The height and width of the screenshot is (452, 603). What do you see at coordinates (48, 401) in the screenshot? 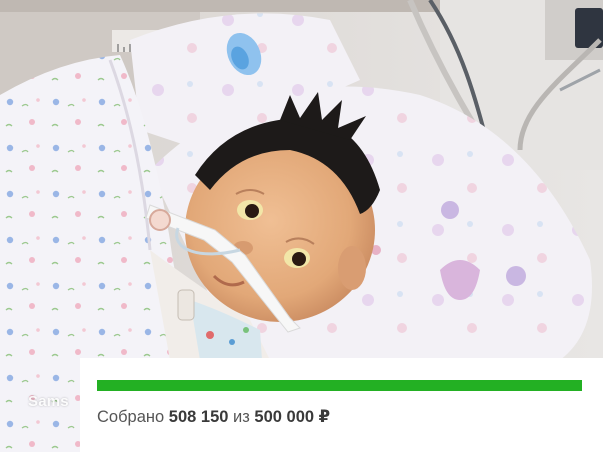
I see `camera-watermark: Sams` at bounding box center [48, 401].